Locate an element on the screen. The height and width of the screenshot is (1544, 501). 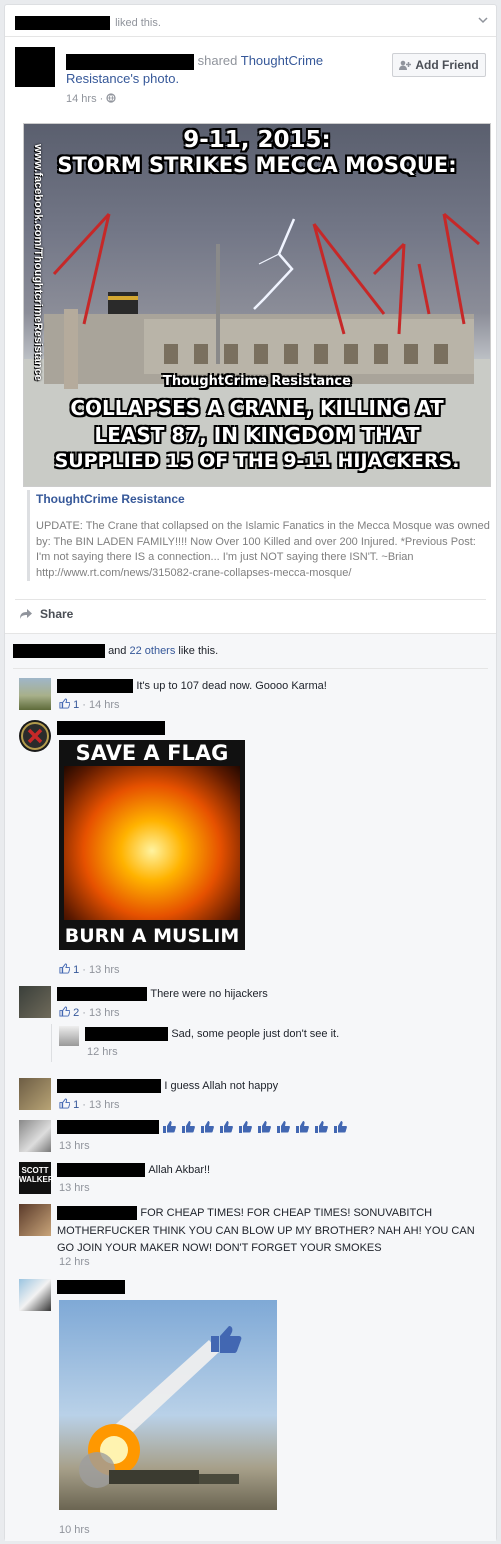
image-headline-1: 9-11, 2015: is located at coordinates (257, 140).